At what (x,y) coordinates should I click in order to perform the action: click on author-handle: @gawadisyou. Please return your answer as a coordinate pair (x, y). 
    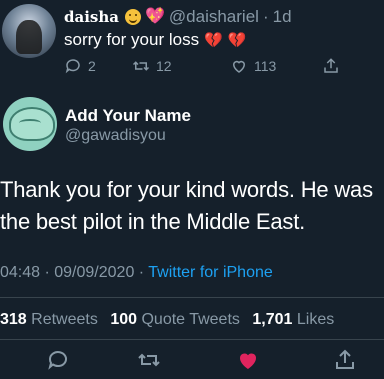
    Looking at the image, I should click on (115, 136).